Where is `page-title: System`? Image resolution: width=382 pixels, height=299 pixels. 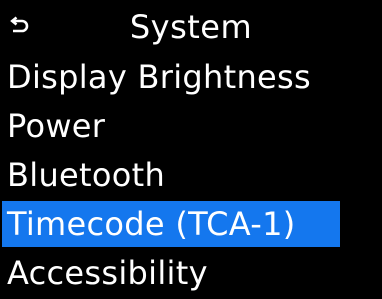
page-title: System is located at coordinates (191, 27).